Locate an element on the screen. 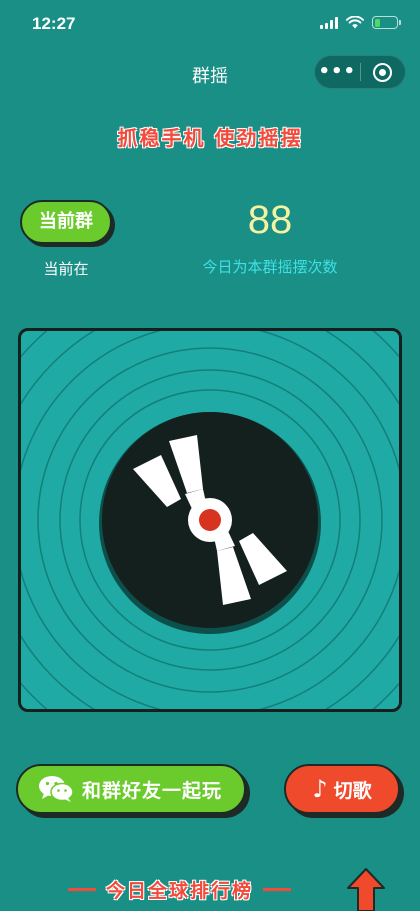 Image resolution: width=420 pixels, height=911 pixels. battery-level is located at coordinates (377, 22).